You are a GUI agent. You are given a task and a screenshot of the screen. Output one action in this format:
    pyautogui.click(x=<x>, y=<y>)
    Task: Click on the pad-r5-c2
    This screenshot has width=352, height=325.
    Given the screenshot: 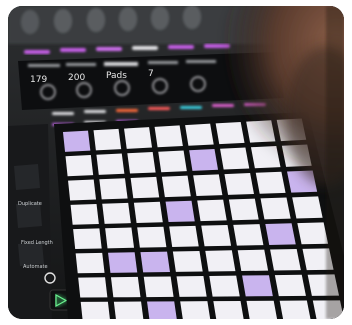 What is the action you would take?
    pyautogui.click(x=120, y=238)
    